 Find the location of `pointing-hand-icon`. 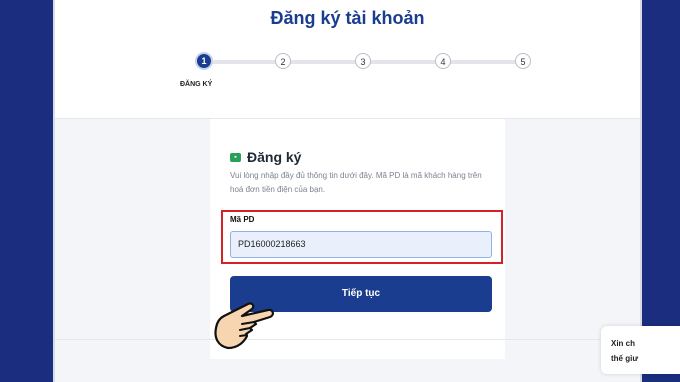

pointing-hand-icon is located at coordinates (244, 326).